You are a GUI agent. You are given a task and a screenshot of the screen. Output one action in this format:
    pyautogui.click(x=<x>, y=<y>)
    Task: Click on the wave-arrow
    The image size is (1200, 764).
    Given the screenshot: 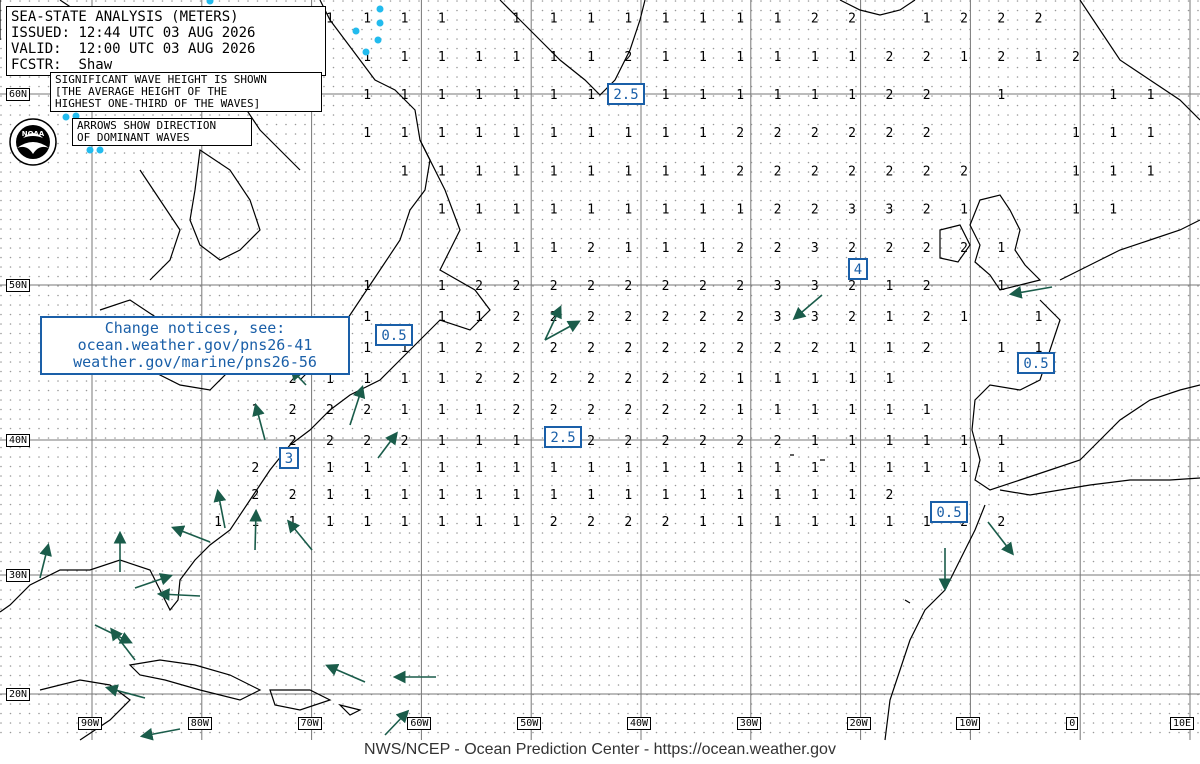 What is the action you would take?
    pyautogui.click(x=256, y=529)
    